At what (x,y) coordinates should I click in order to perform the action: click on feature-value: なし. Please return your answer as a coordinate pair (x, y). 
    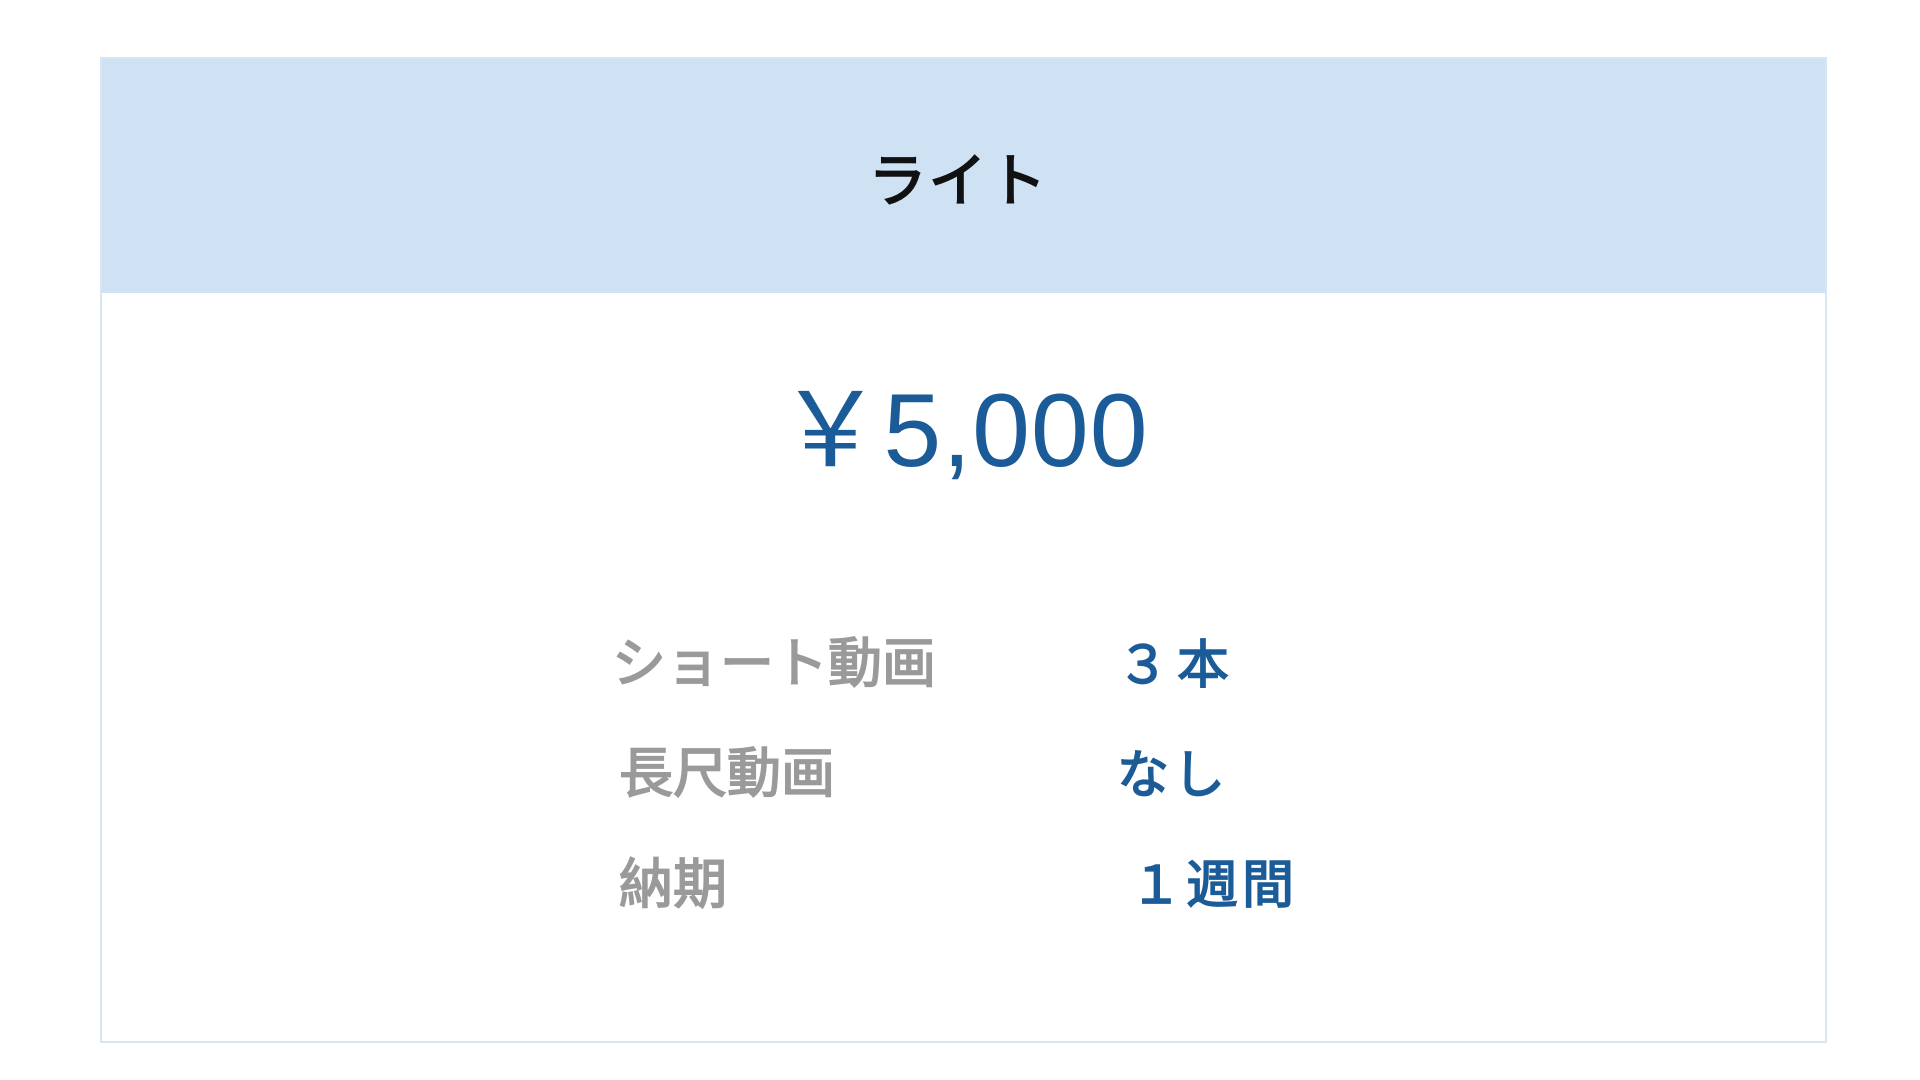
    Looking at the image, I should click on (1173, 776).